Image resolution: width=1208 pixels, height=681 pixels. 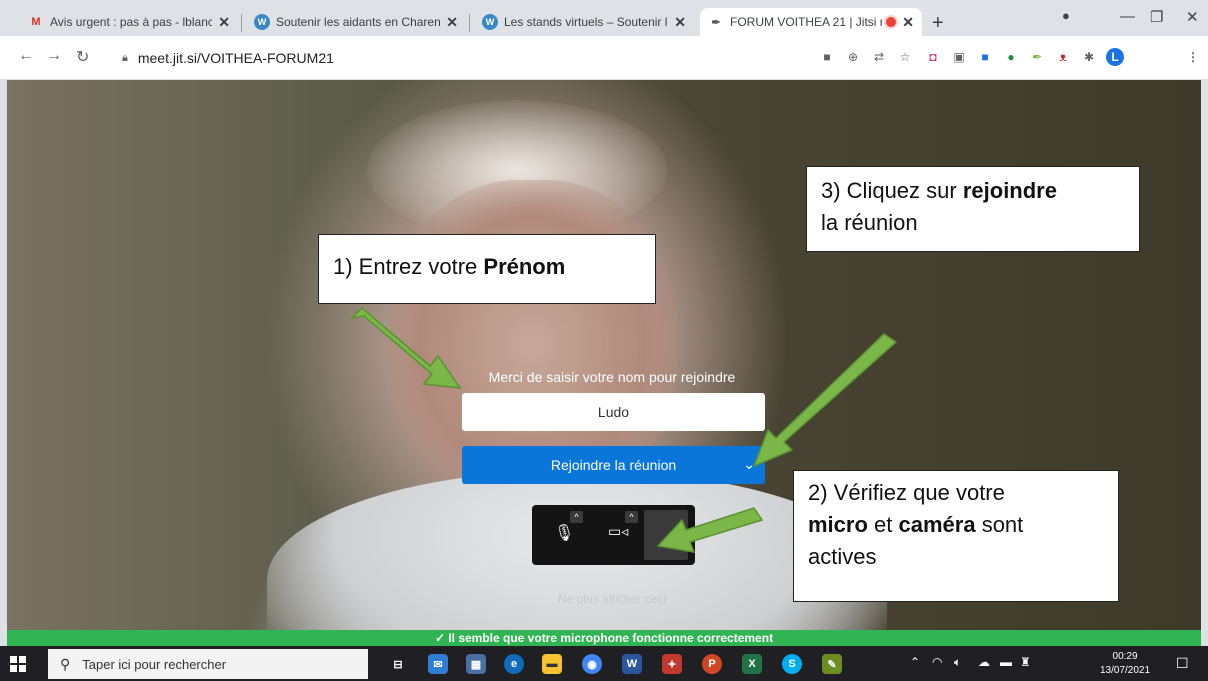 What do you see at coordinates (838, 524) in the screenshot?
I see `callout-bold: micro` at bounding box center [838, 524].